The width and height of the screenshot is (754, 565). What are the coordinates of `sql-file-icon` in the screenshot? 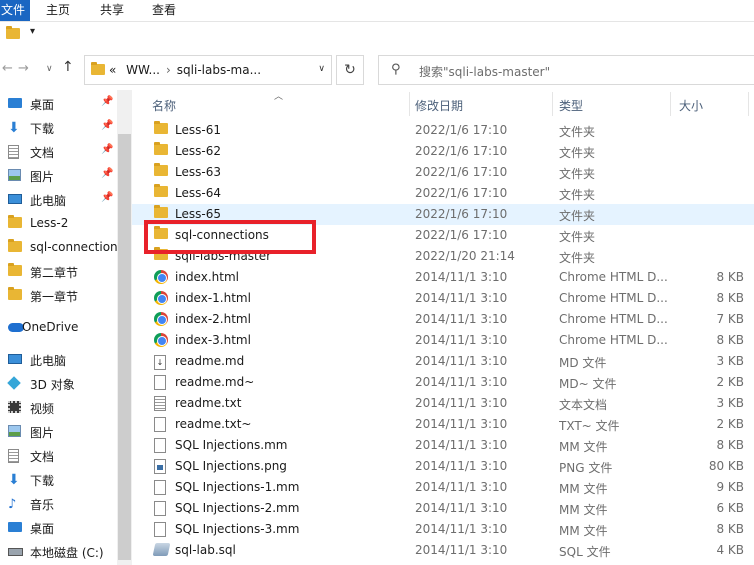 It's located at (161, 550).